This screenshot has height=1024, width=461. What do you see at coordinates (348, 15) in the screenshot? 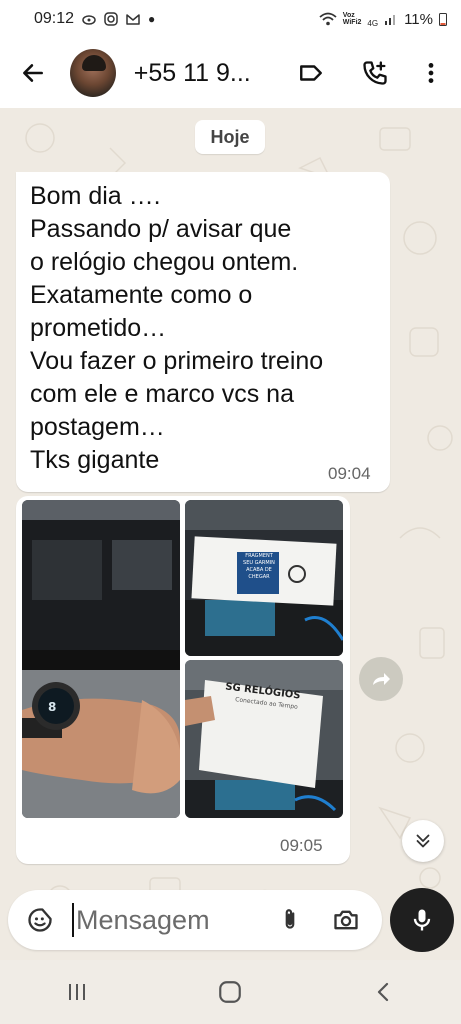
I see `network-label-top: Voz` at bounding box center [348, 15].